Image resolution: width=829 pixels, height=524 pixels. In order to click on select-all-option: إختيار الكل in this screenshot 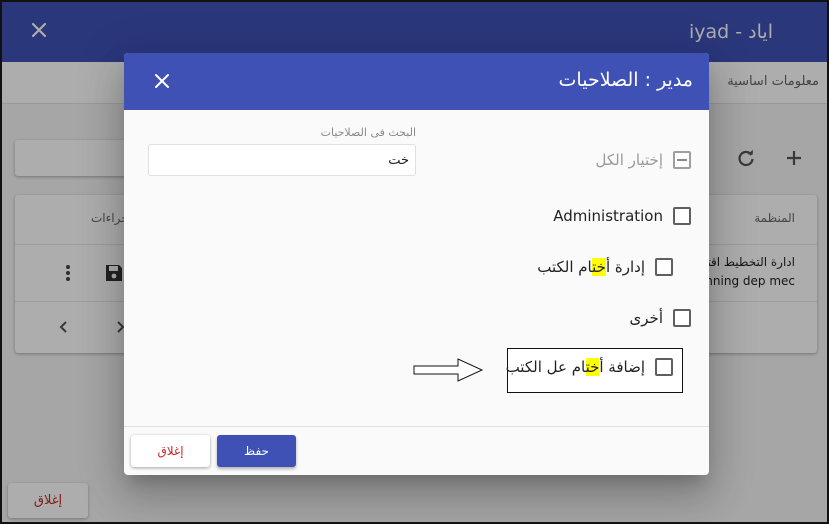, I will do `click(643, 160)`.